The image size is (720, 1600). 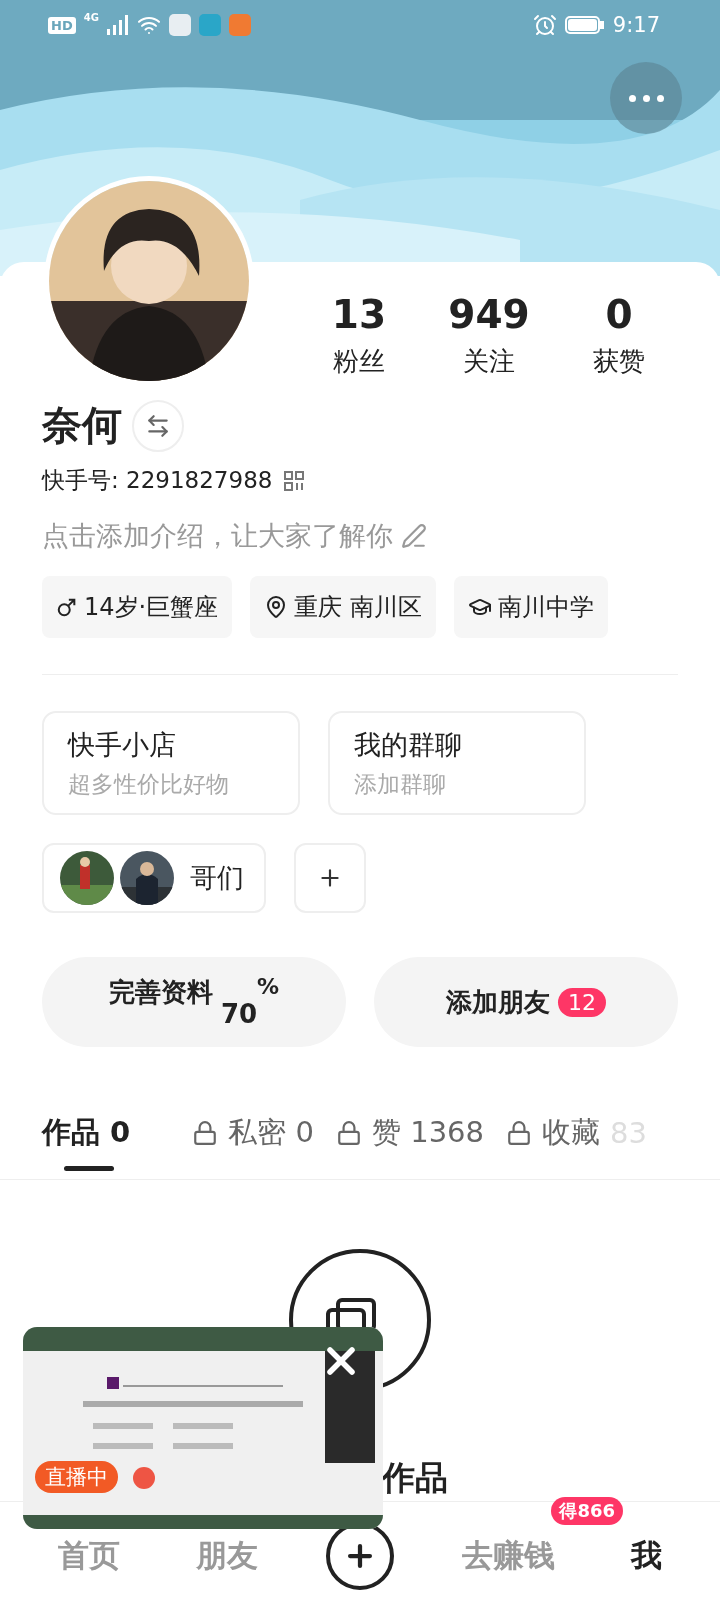 I want to click on reward-badge: 得866, so click(x=587, y=1511).